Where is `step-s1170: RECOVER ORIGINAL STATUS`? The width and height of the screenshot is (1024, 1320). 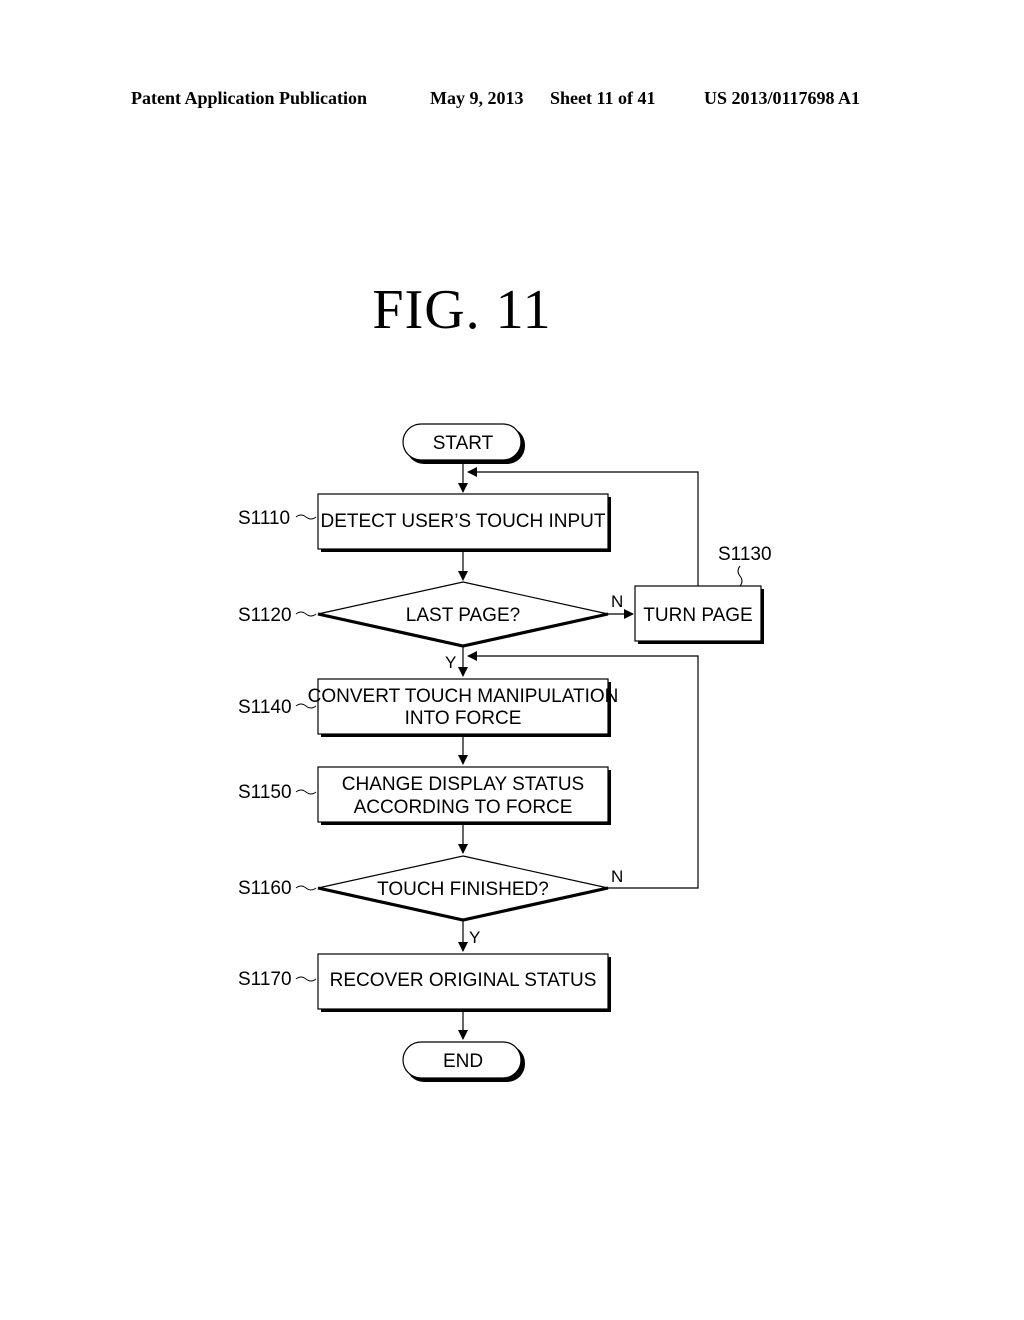 step-s1170: RECOVER ORIGINAL STATUS is located at coordinates (464, 982).